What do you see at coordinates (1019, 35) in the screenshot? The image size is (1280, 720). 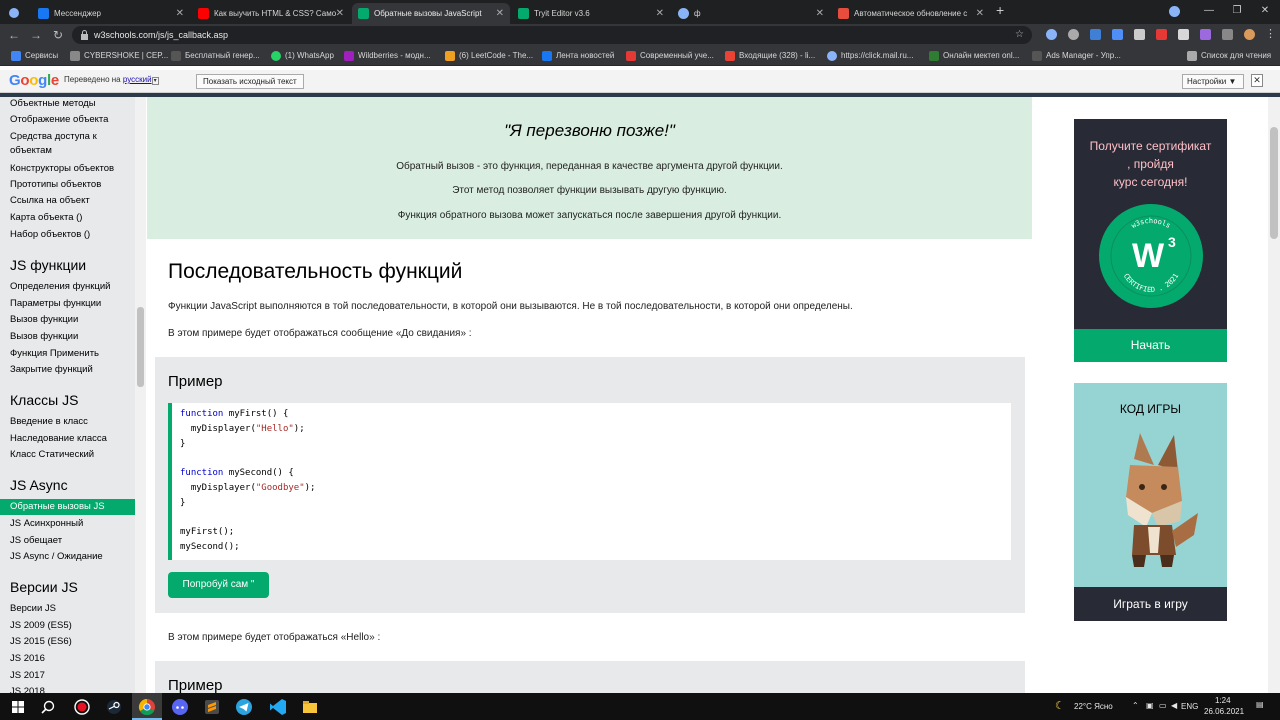 I see `bookmark-star-icon: ☆` at bounding box center [1019, 35].